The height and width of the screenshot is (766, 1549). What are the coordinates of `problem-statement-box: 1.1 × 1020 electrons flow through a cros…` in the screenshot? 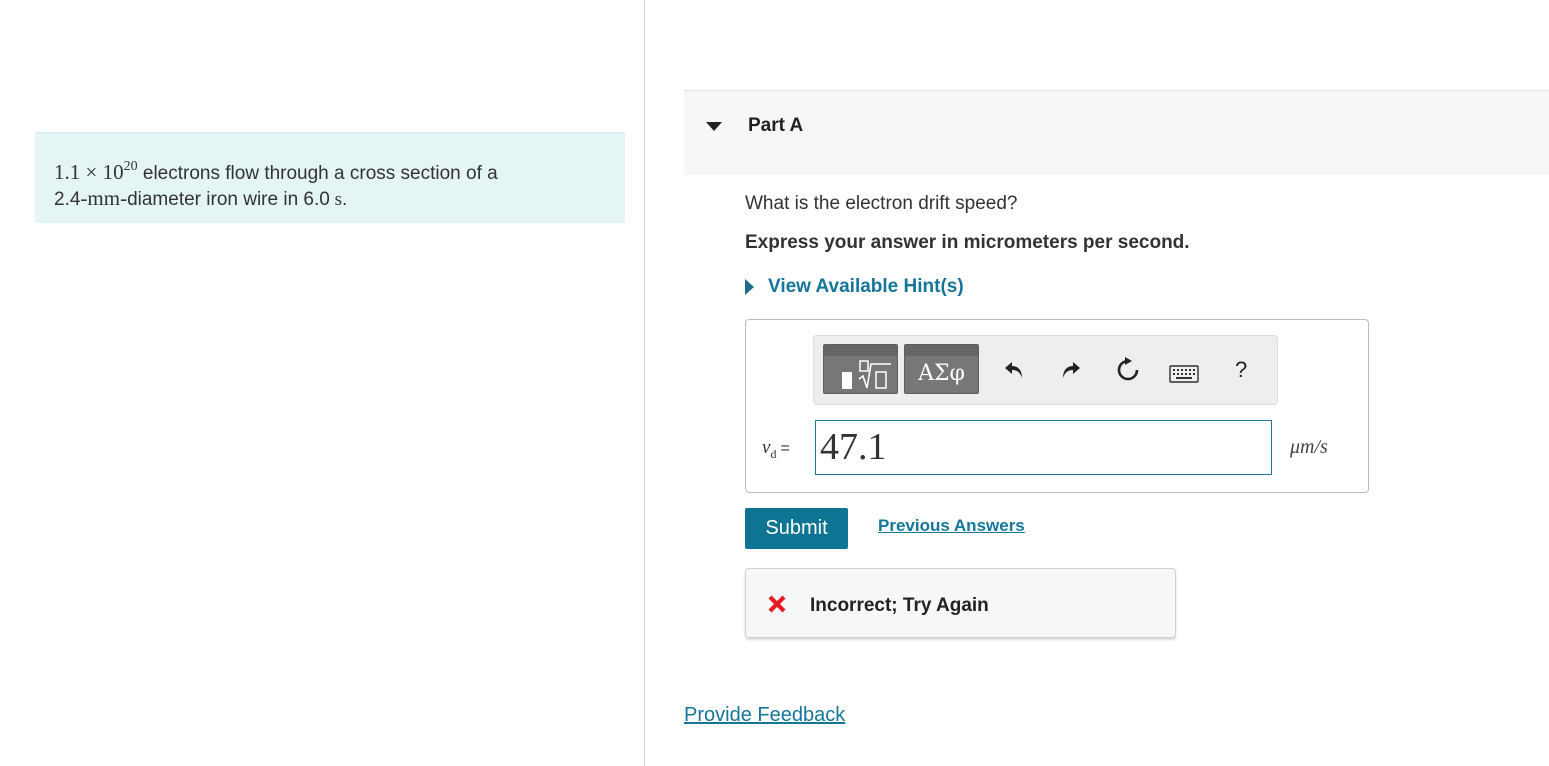 It's located at (330, 177).